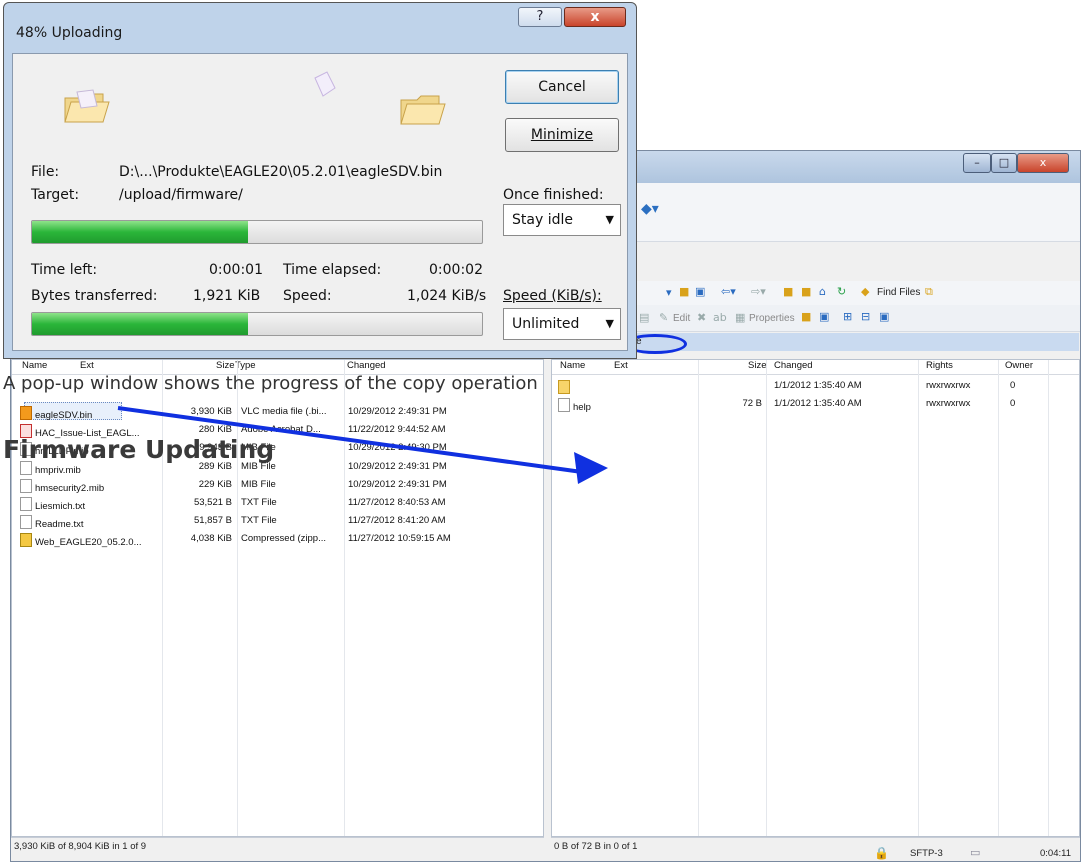 The height and width of the screenshot is (865, 1081). Describe the element at coordinates (52, 522) in the screenshot. I see `file-name-cell: Readme.txt` at that location.